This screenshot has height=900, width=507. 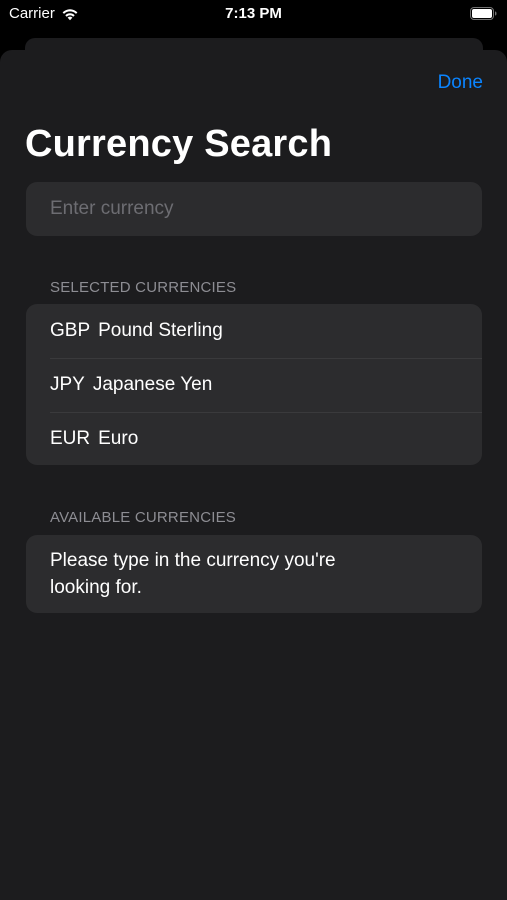 I want to click on currency-name: Pound Sterling, so click(x=160, y=330).